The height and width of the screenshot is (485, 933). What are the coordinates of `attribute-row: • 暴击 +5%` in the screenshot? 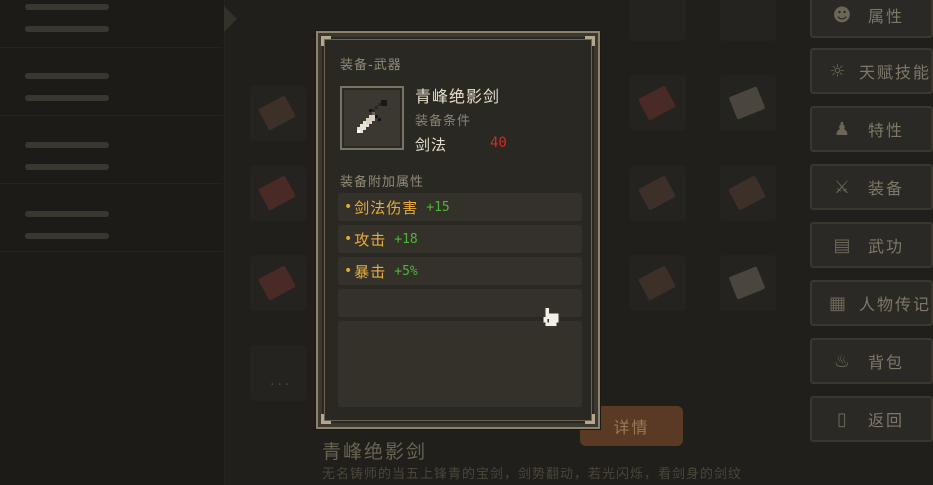 It's located at (460, 271).